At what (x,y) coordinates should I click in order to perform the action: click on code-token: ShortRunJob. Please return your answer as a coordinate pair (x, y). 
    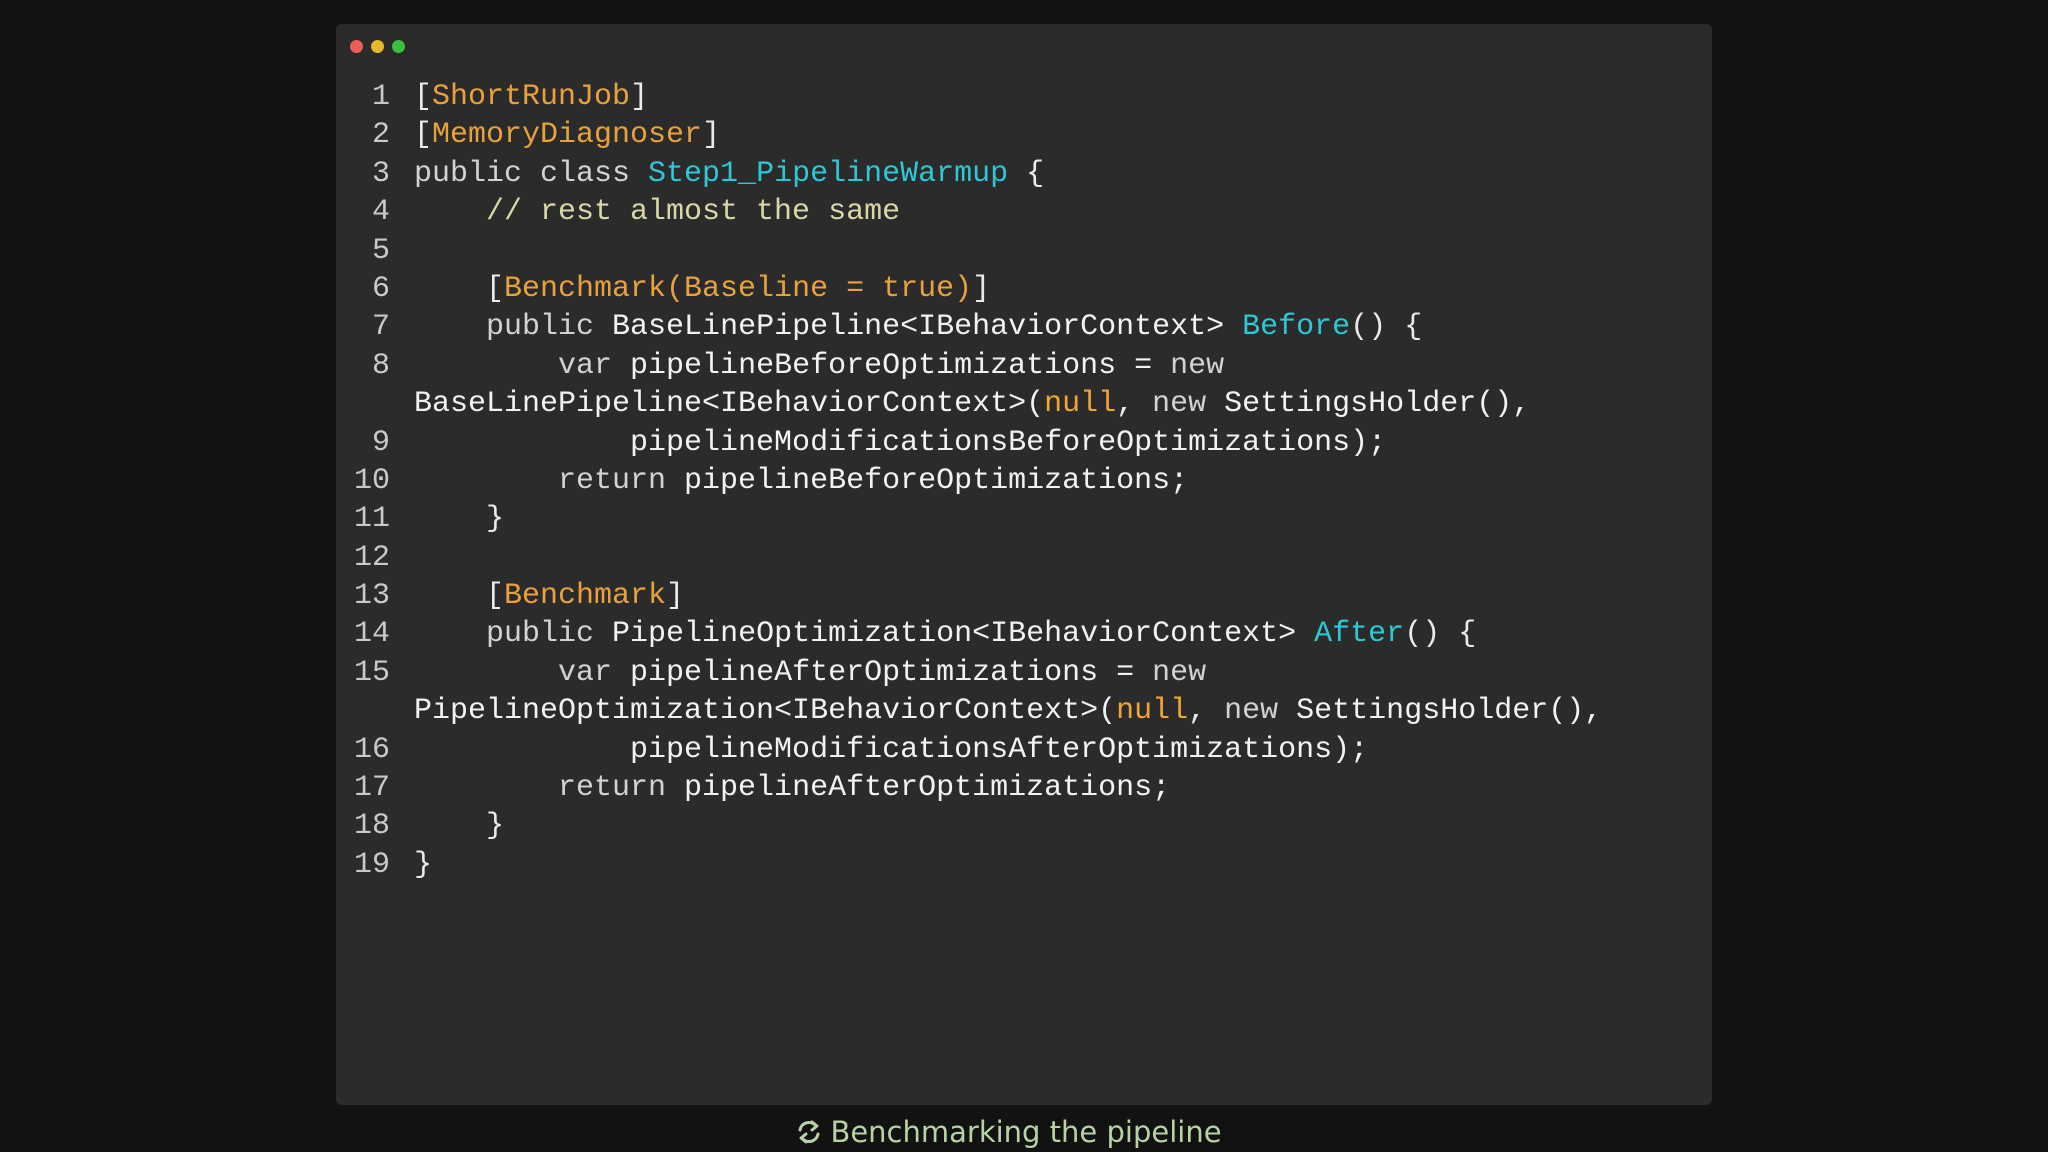
    Looking at the image, I should click on (531, 97).